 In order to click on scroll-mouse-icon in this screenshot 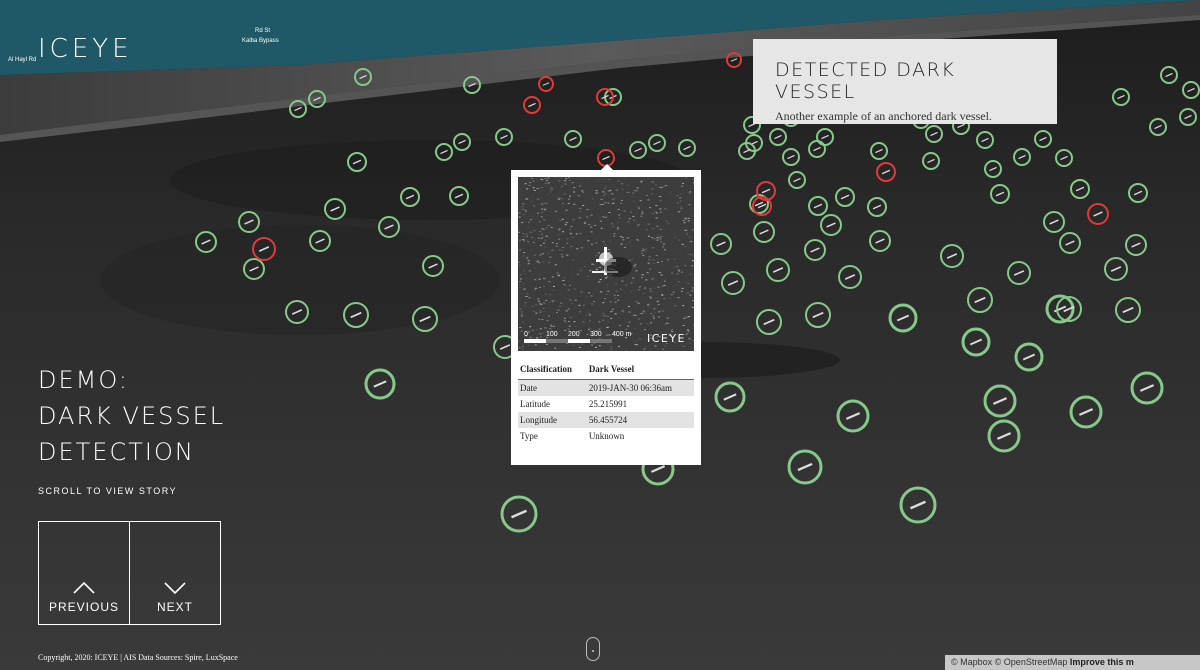, I will do `click(593, 649)`.